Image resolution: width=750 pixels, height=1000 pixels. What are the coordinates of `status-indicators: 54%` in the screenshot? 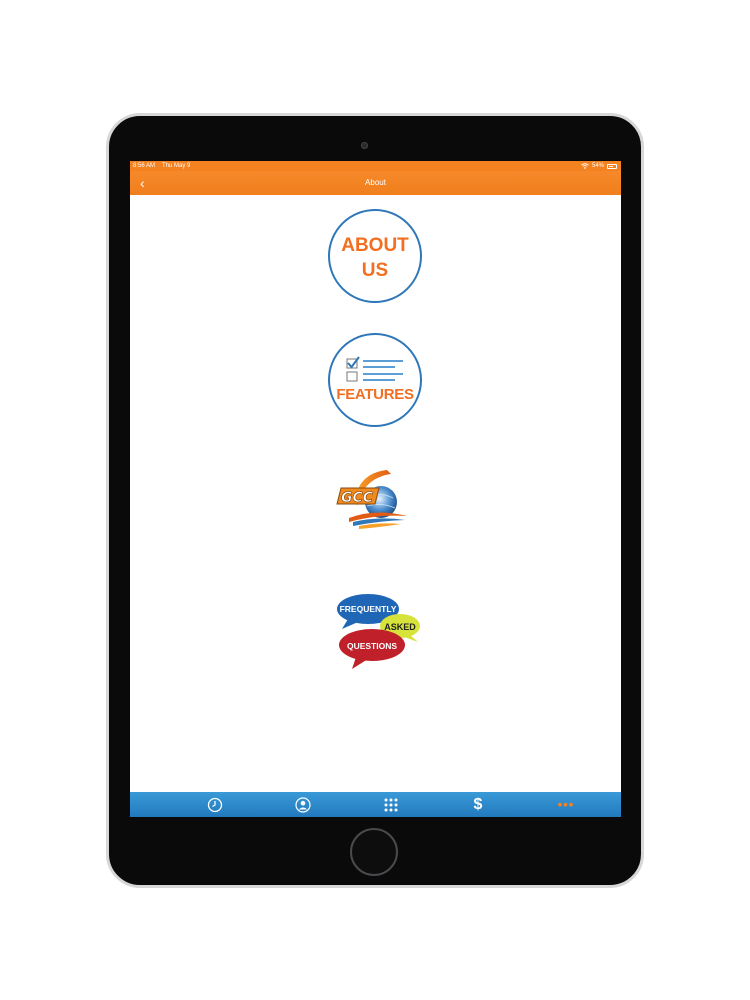 It's located at (599, 166).